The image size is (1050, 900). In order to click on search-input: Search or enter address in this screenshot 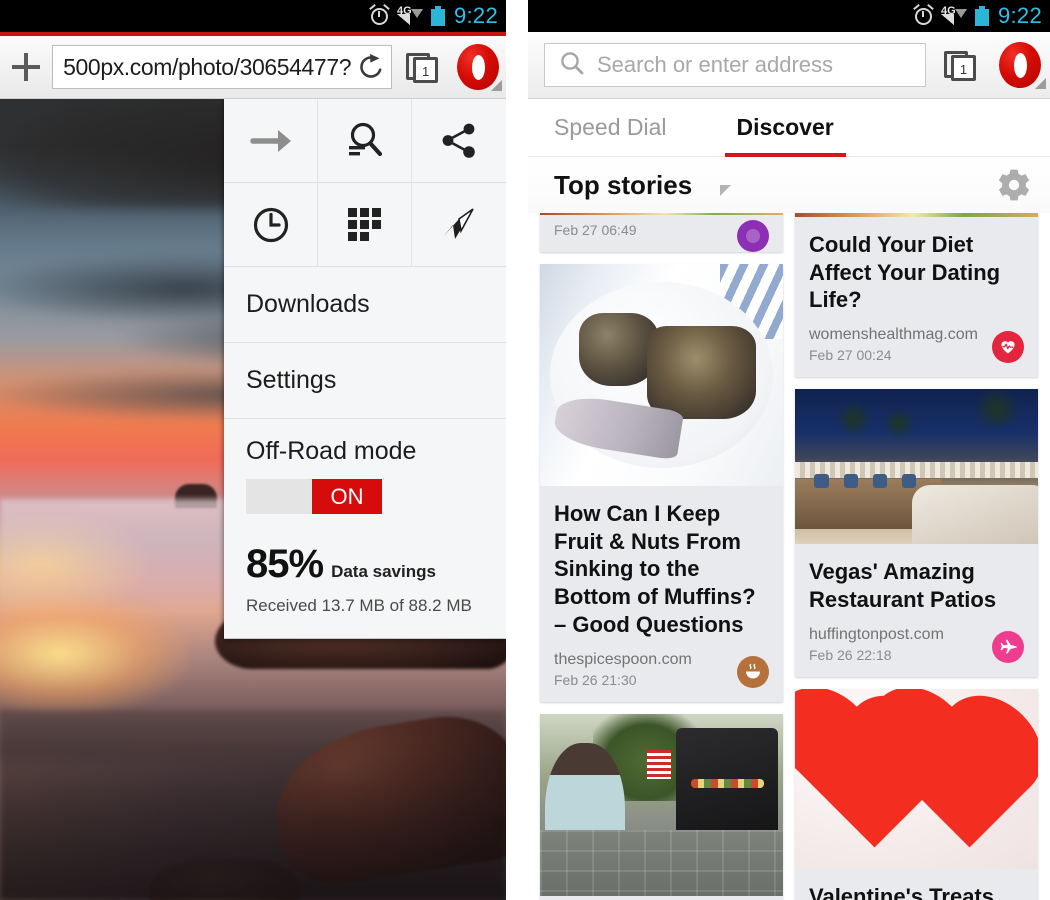, I will do `click(735, 65)`.